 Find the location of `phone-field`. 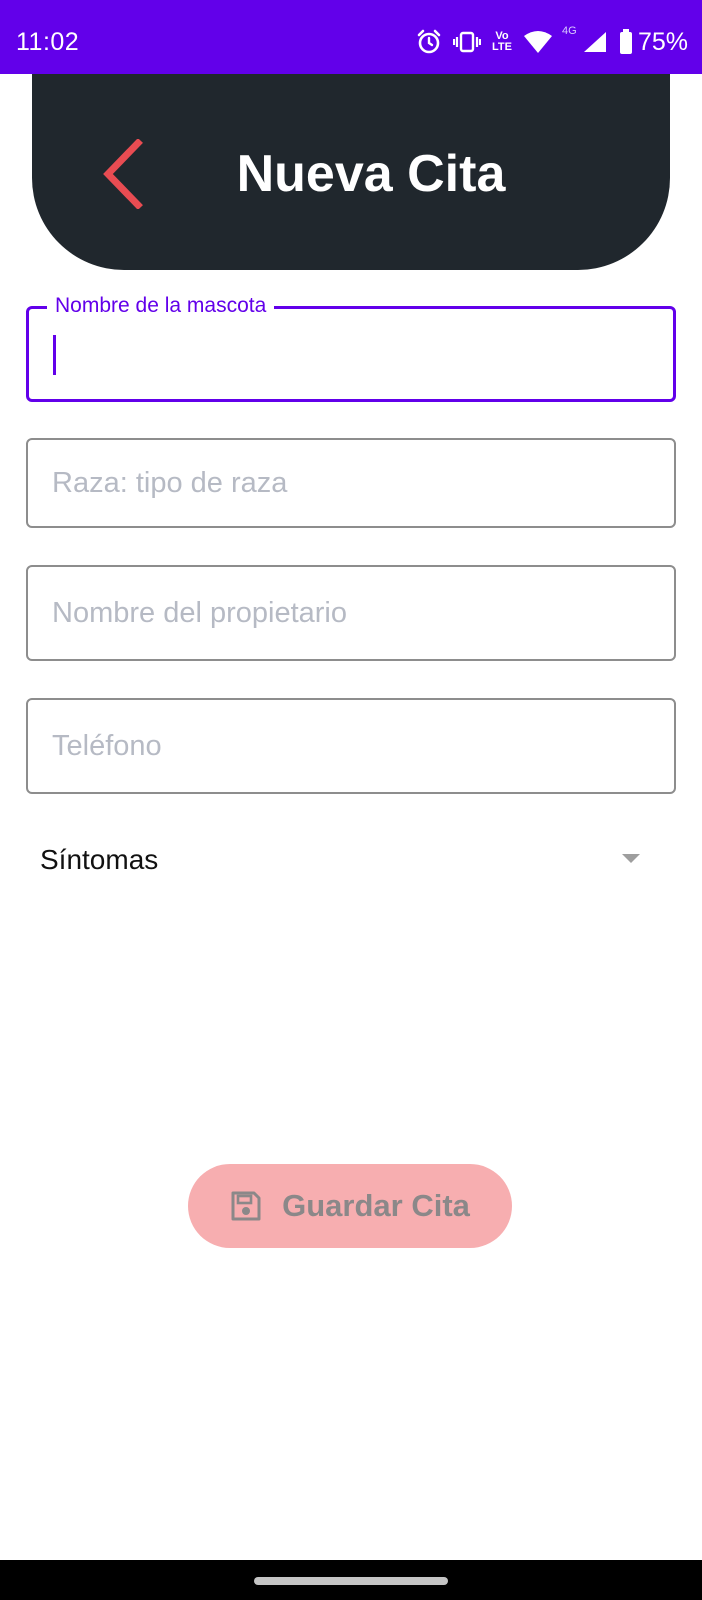

phone-field is located at coordinates (351, 746).